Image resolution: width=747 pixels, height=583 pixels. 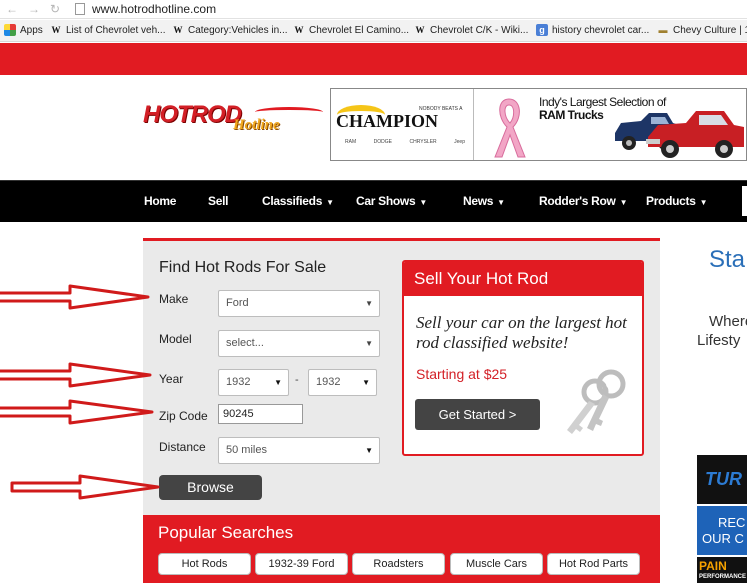 I want to click on arrow-to-make, so click(x=75, y=297).